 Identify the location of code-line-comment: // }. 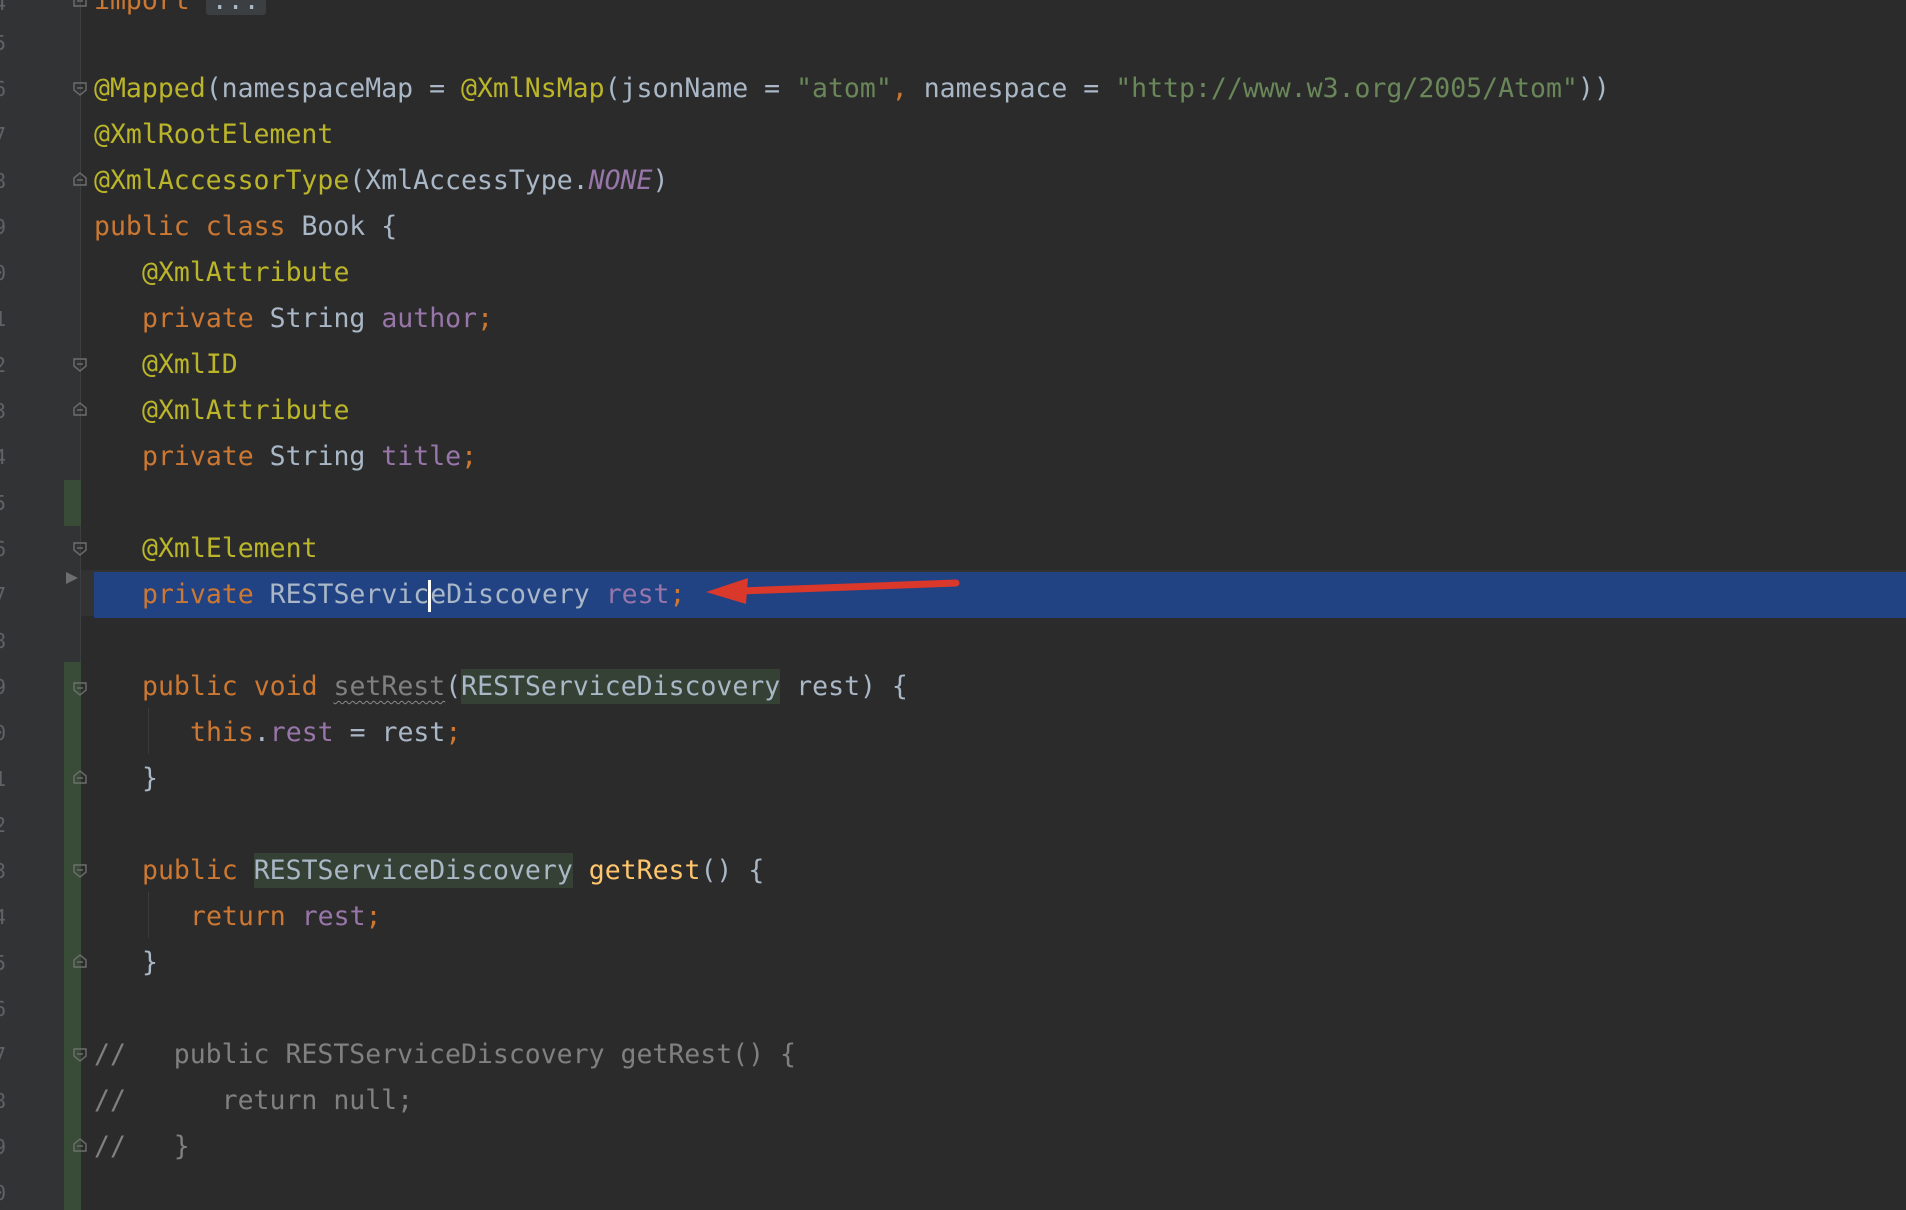
(142, 1147).